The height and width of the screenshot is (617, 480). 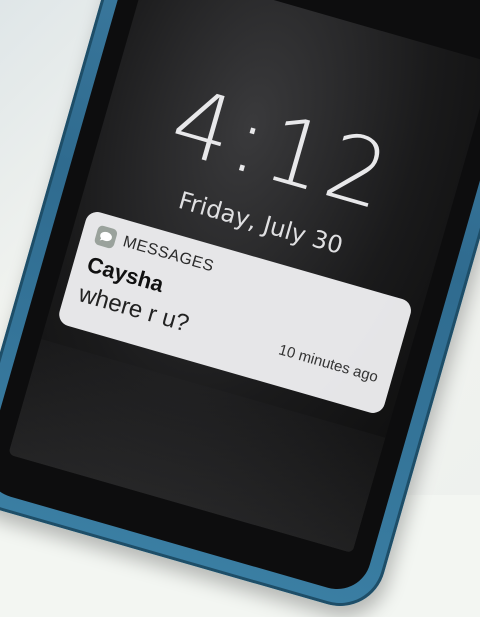 What do you see at coordinates (106, 237) in the screenshot?
I see `messages-icon` at bounding box center [106, 237].